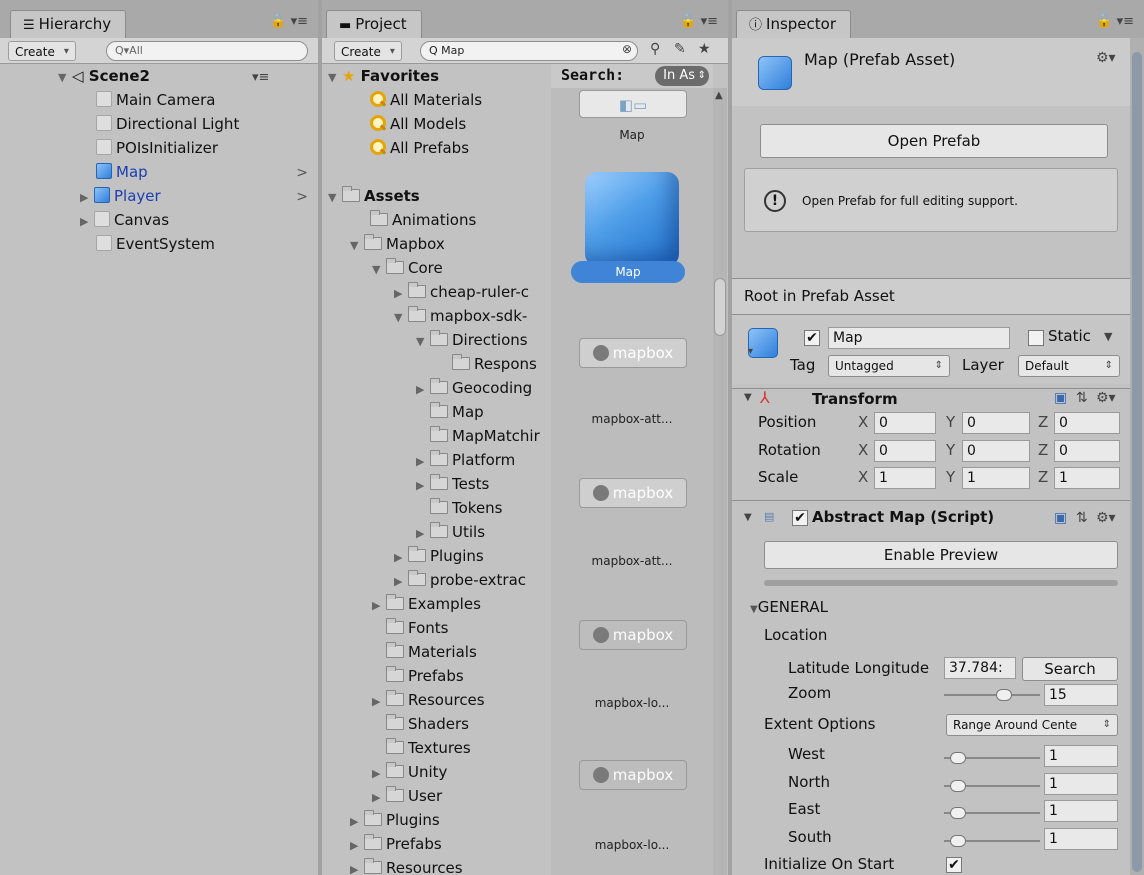  I want to click on scale-y-field: 1, so click(996, 478).